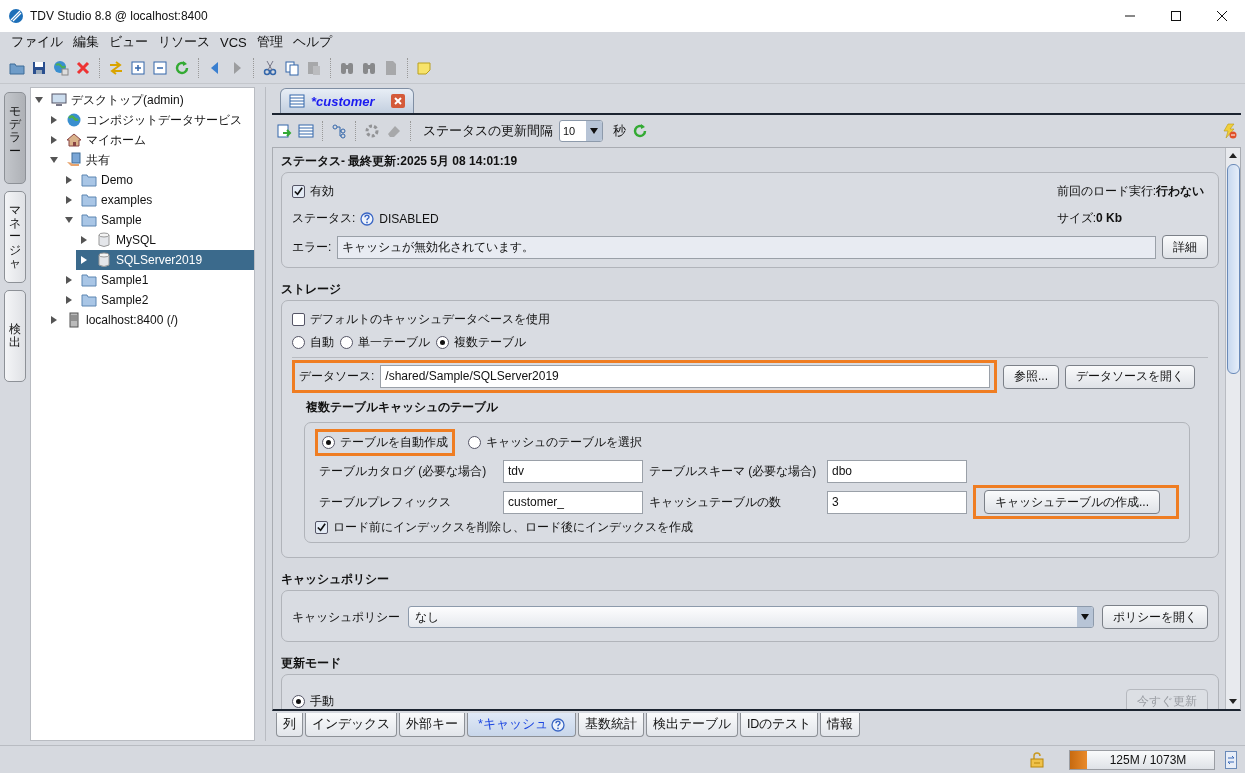 This screenshot has height=773, width=1245. Describe the element at coordinates (16, 16) in the screenshot. I see `app-logo-icon` at that location.